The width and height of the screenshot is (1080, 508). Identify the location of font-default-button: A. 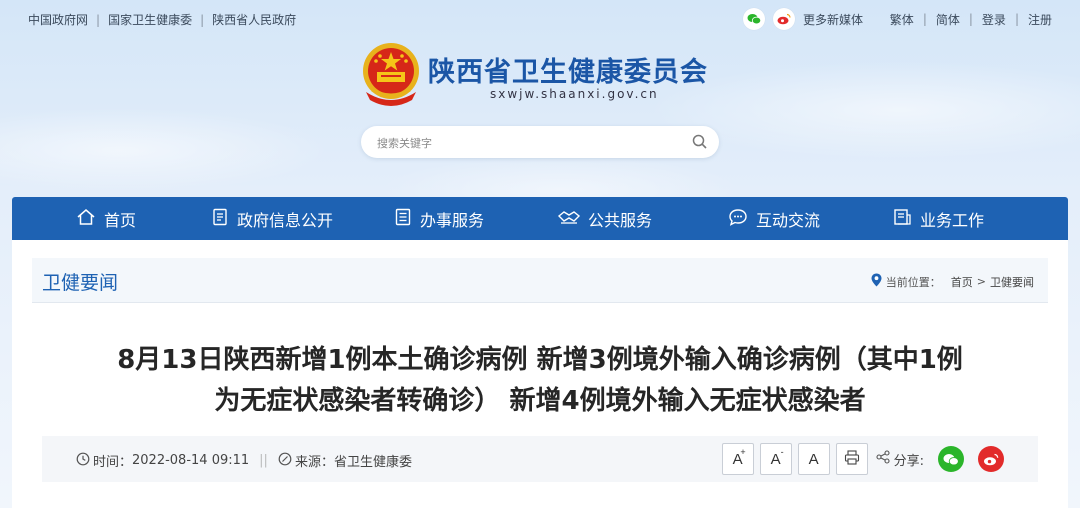
(813, 459).